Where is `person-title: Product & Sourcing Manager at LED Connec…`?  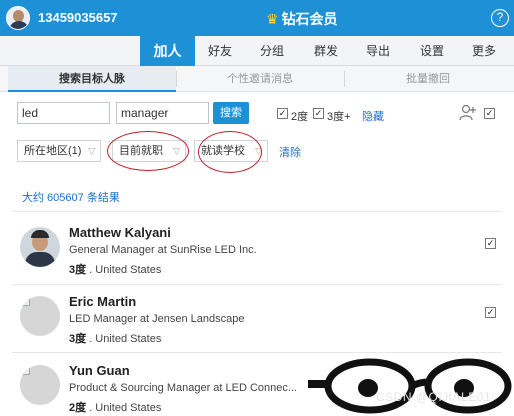 person-title: Product & Sourcing Manager at LED Connec… is located at coordinates (183, 388).